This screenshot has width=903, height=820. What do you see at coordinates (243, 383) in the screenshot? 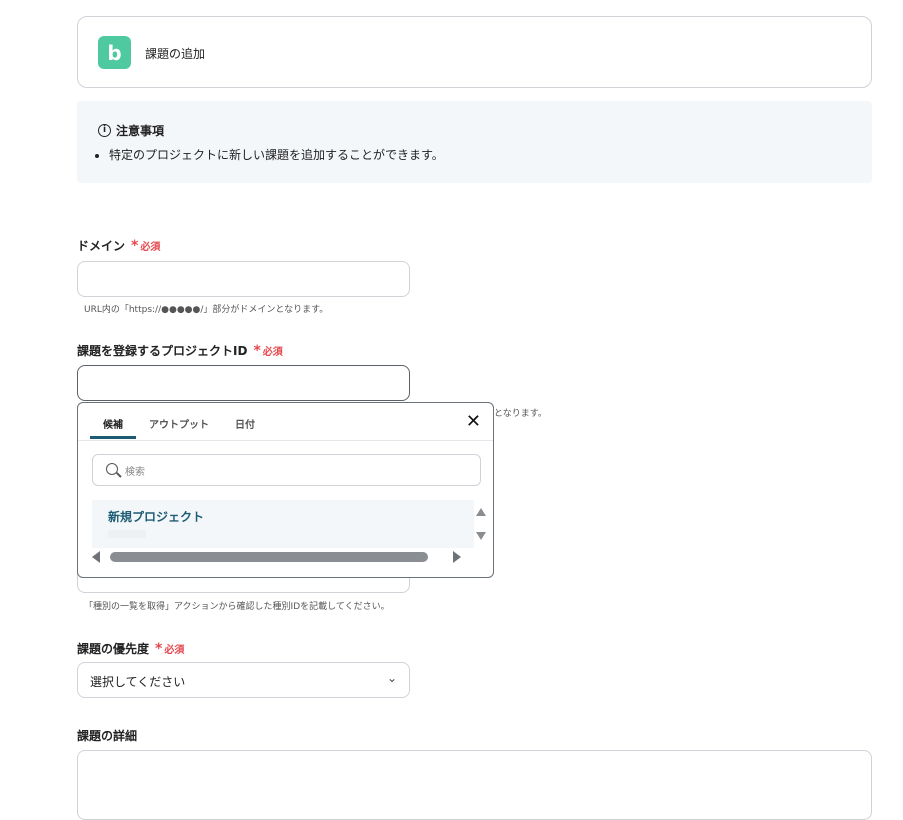
I see `project-id-input` at bounding box center [243, 383].